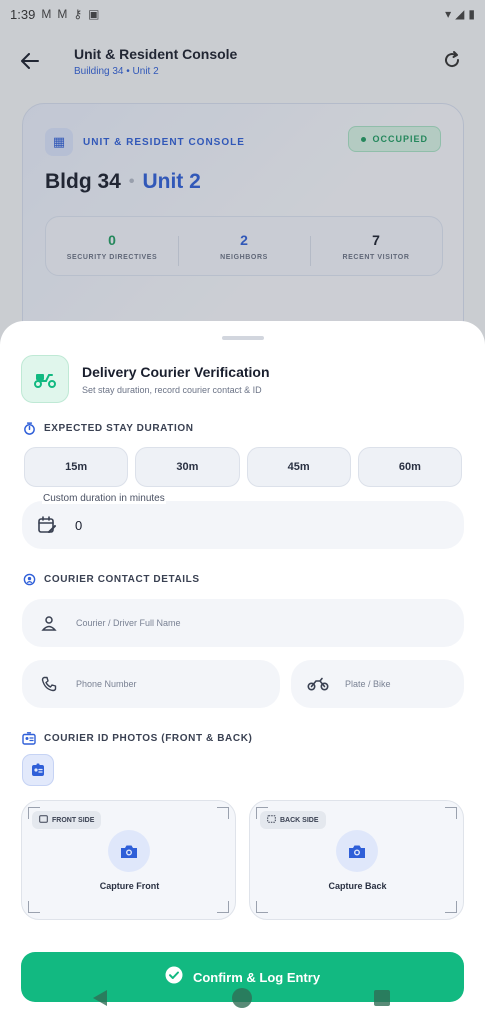  I want to click on custom-duration-value: 0, so click(79, 525).